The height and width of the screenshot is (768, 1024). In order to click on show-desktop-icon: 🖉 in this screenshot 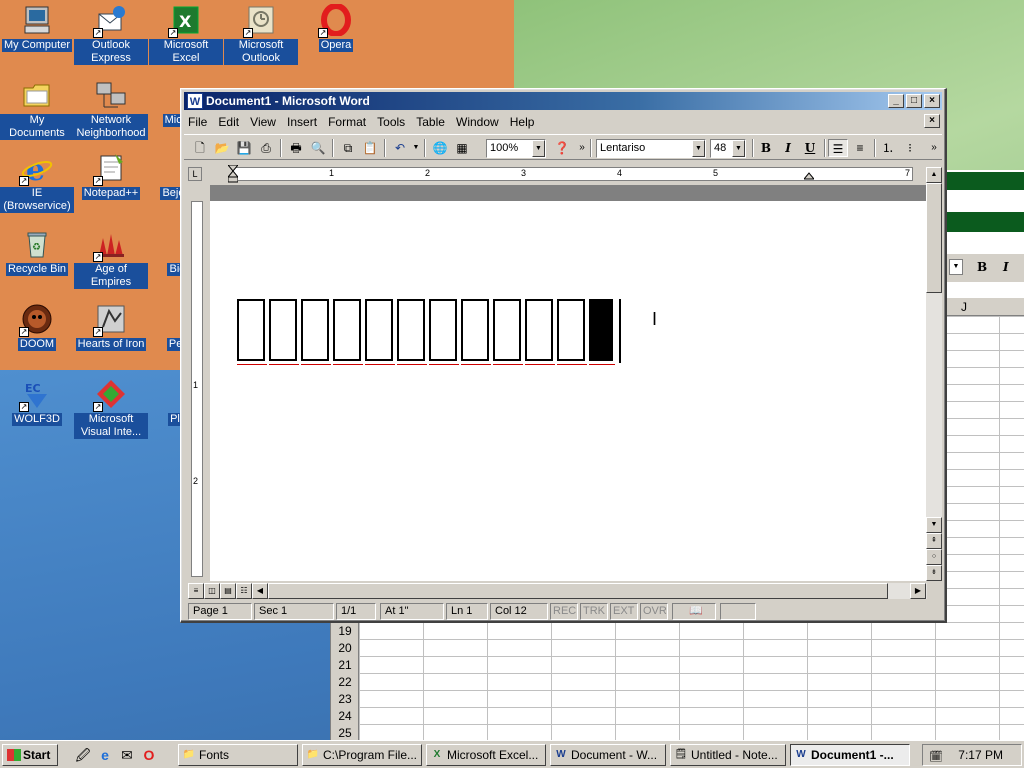, I will do `click(83, 755)`.